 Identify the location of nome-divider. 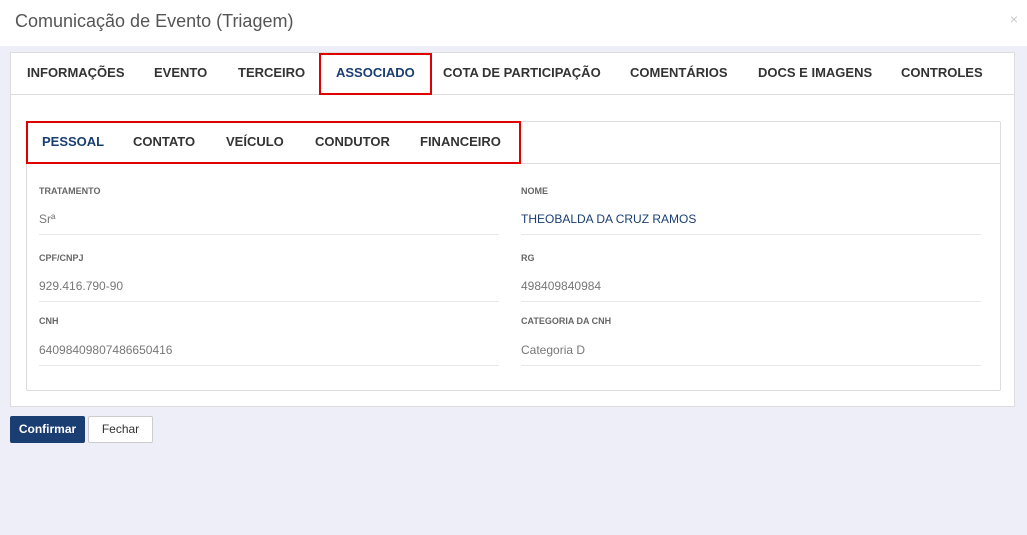
(751, 234).